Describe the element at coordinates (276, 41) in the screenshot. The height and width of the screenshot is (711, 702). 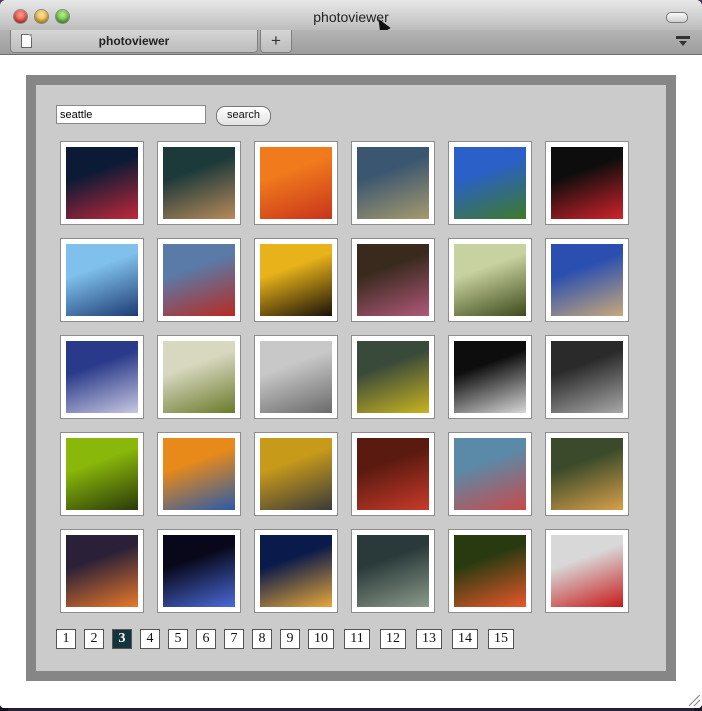
I see `new-tab-button: +` at that location.